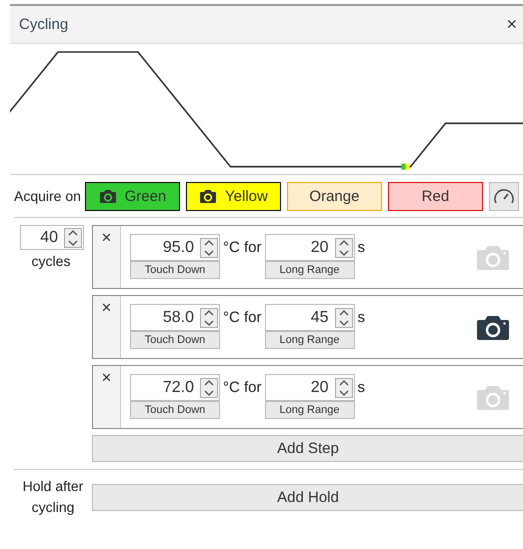 The height and width of the screenshot is (549, 523). Describe the element at coordinates (43, 24) in the screenshot. I see `panel-title: Cycling` at that location.